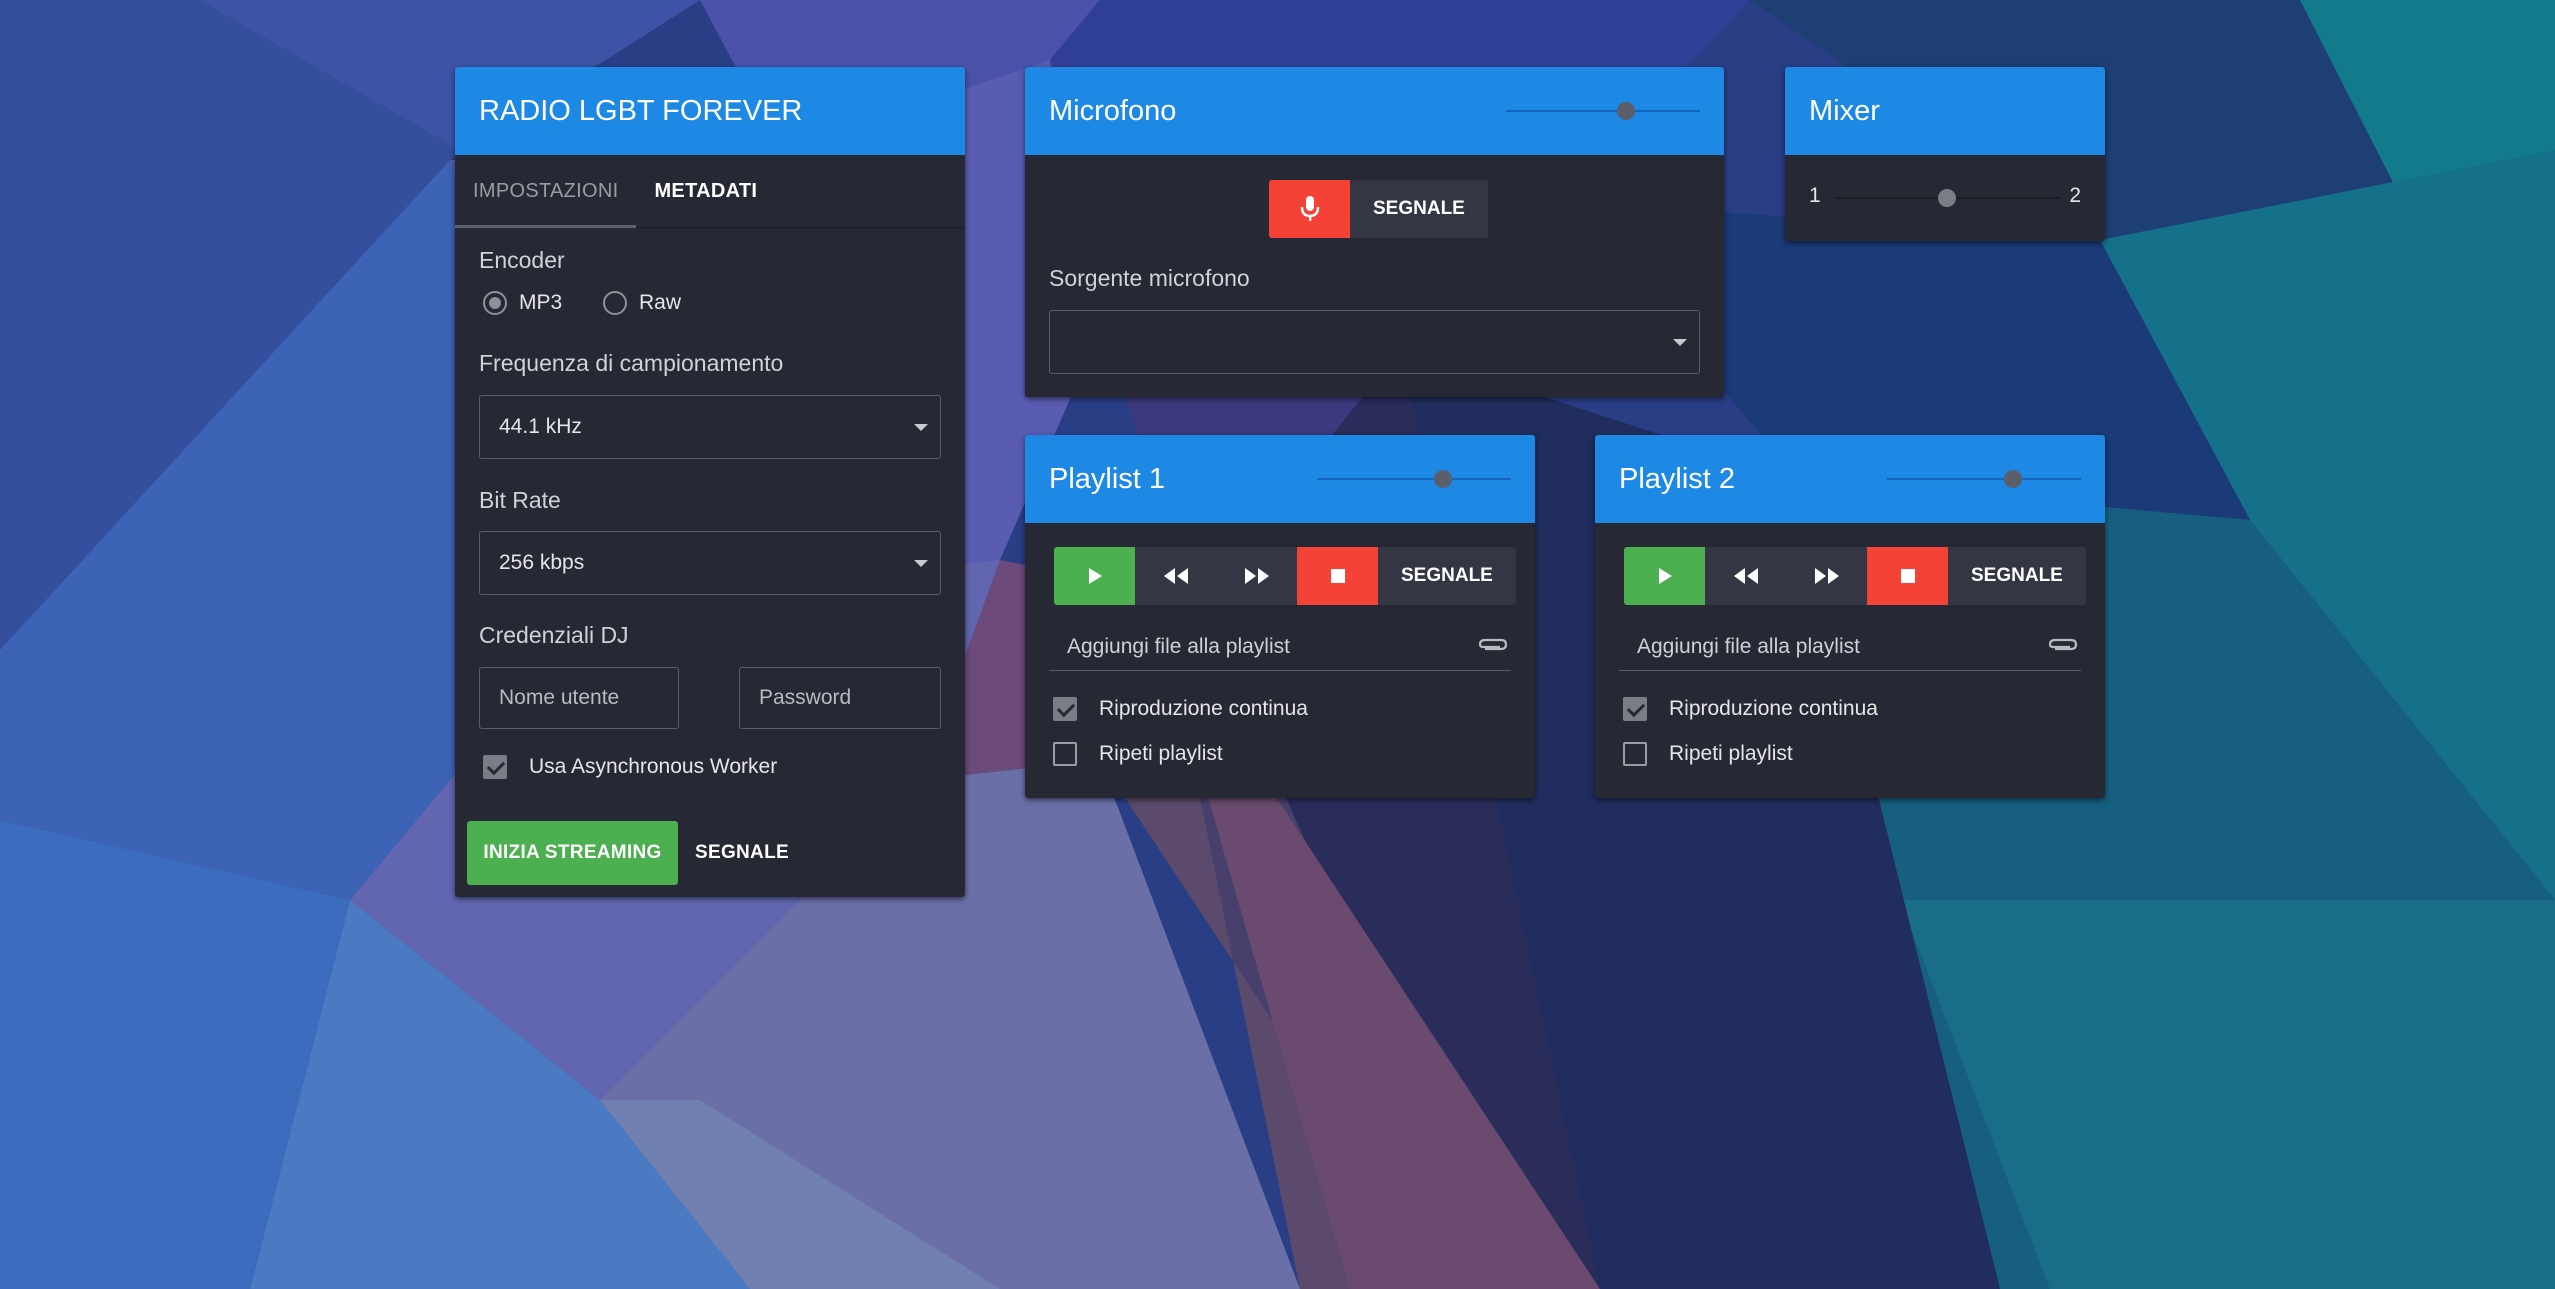 This screenshot has height=1289, width=2555. I want to click on playlist-2-rewind-button, so click(1745, 576).